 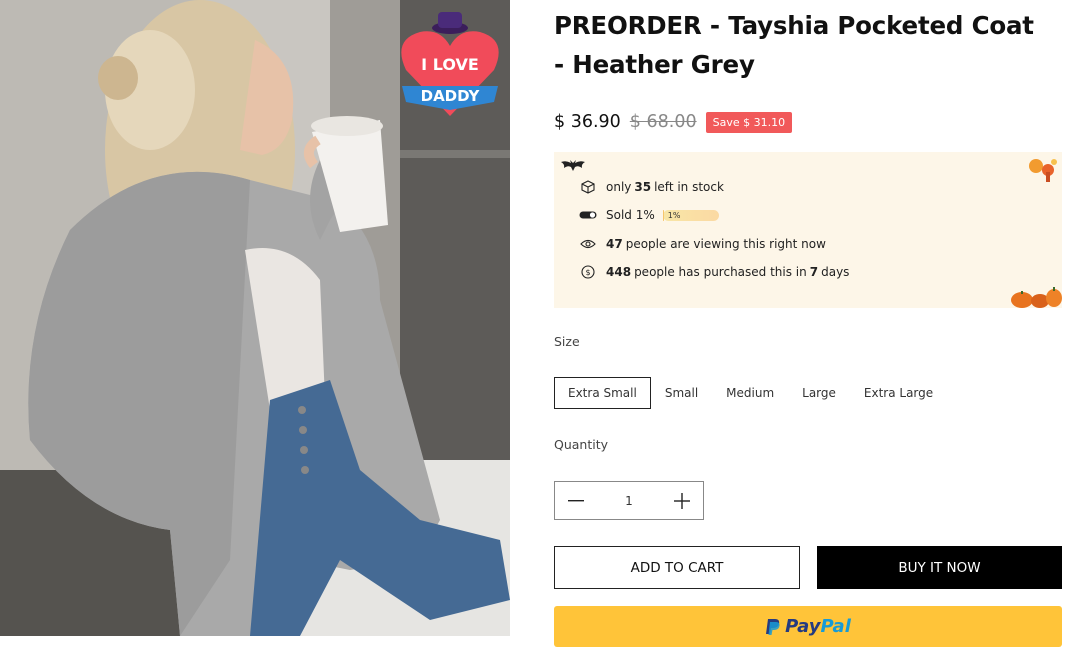 What do you see at coordinates (643, 187) in the screenshot?
I see `stock-count: 35` at bounding box center [643, 187].